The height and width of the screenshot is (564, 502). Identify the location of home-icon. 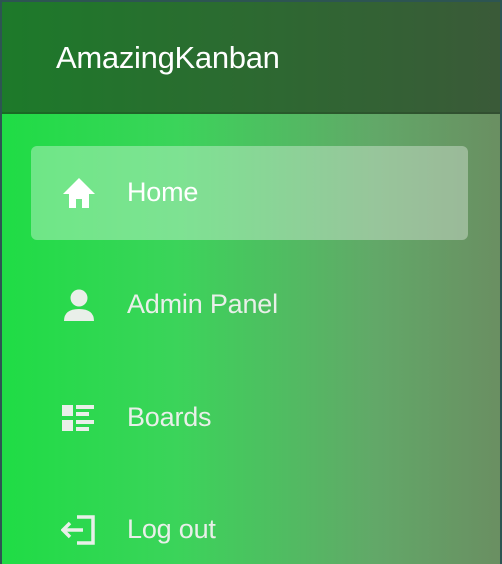
(79, 193).